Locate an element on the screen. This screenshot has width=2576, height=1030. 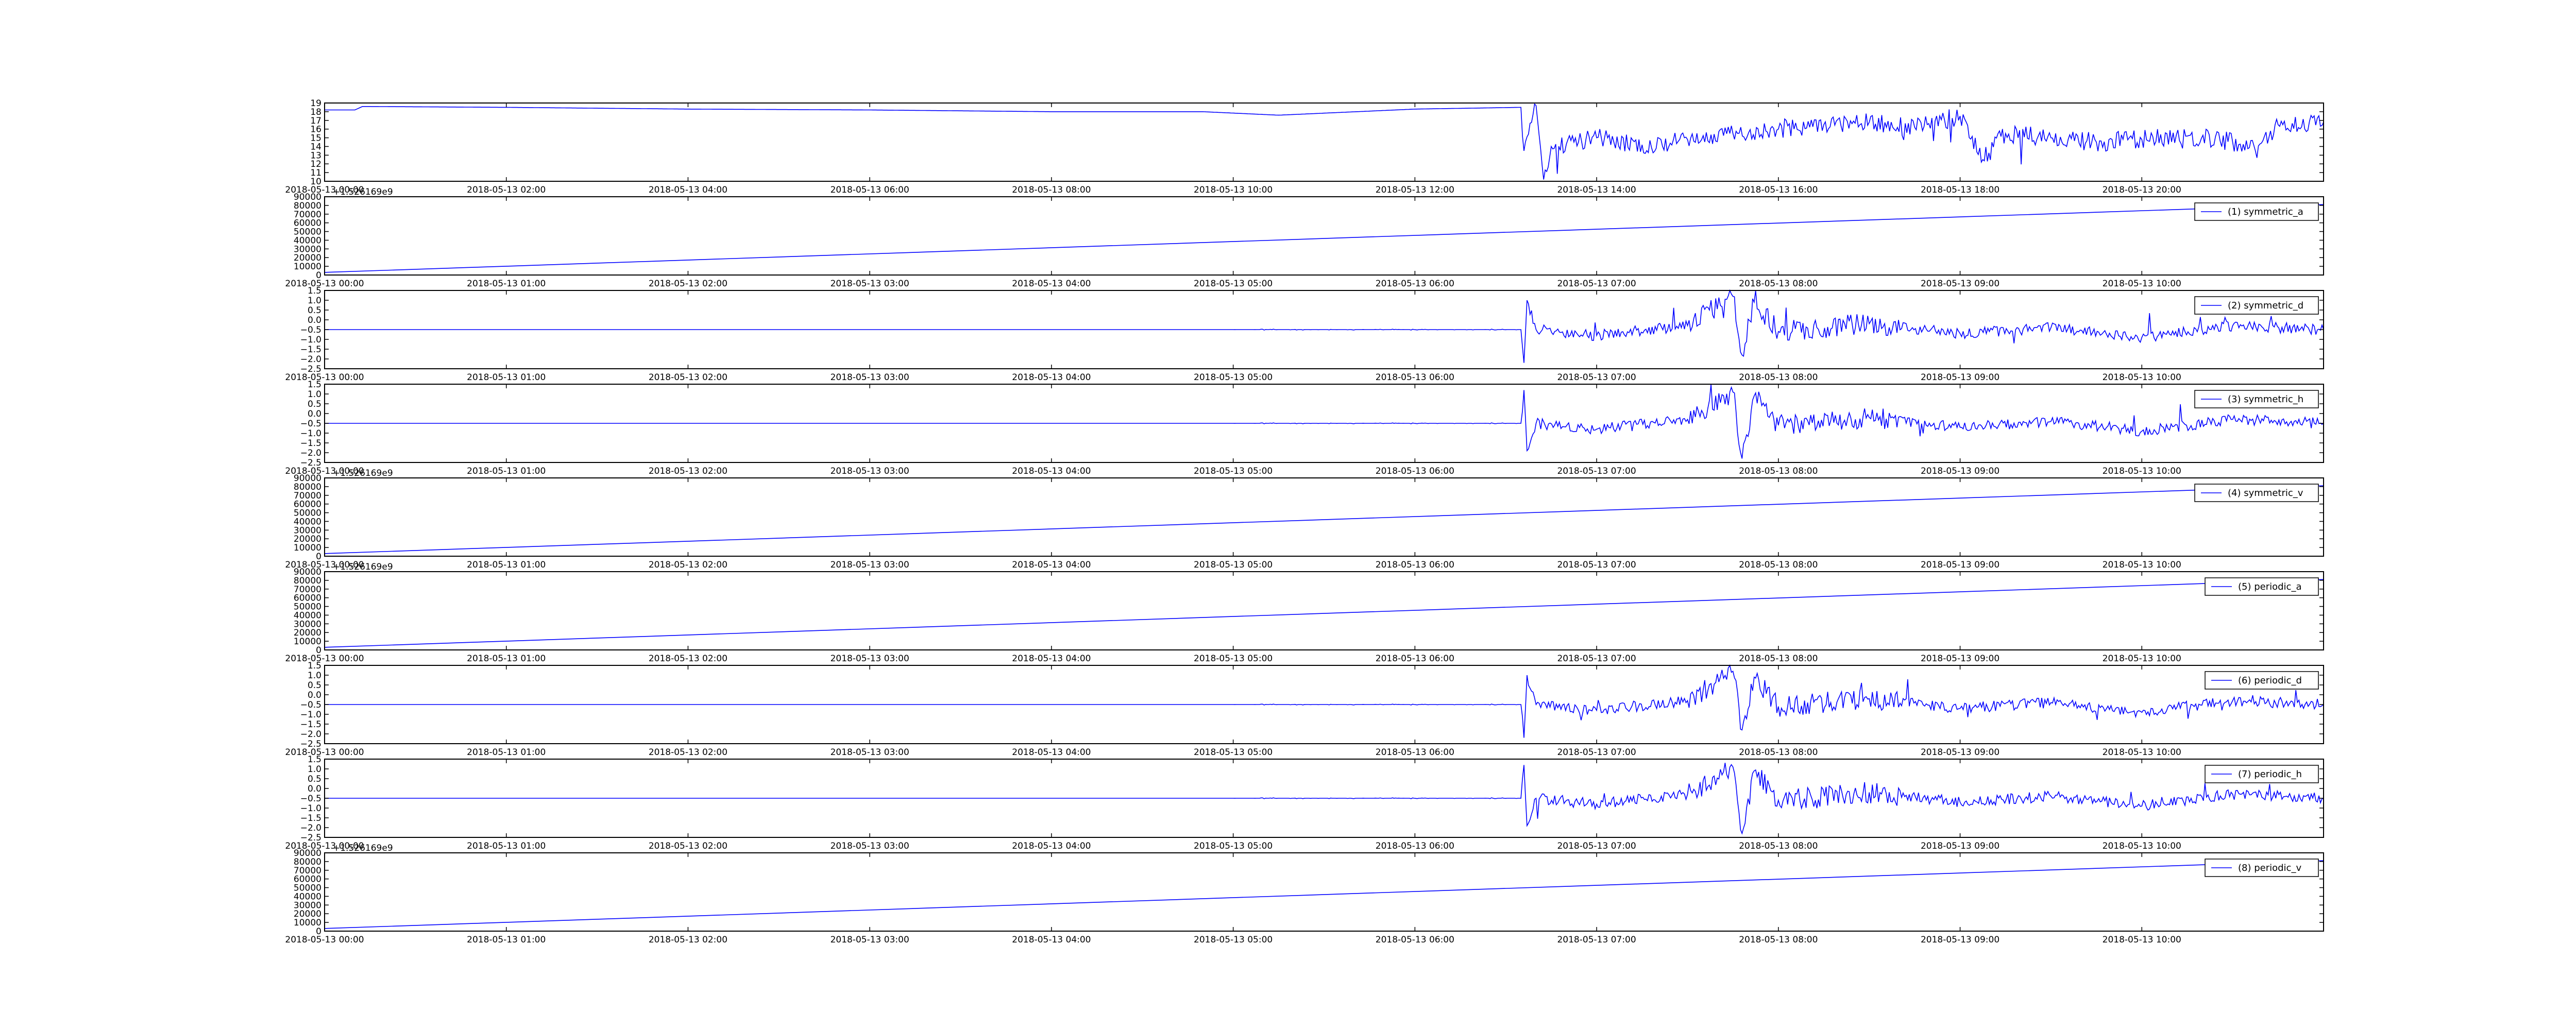
x-tick-label: 2018-05-13 16:00 is located at coordinates (1778, 190).